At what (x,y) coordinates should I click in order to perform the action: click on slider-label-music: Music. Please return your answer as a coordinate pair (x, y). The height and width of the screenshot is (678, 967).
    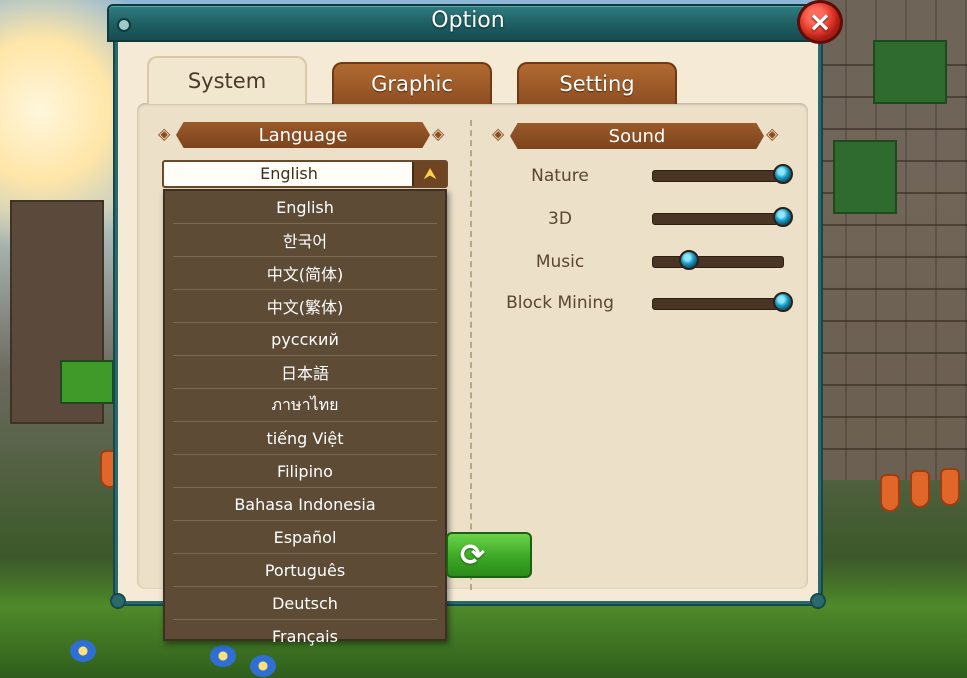
    Looking at the image, I should click on (560, 262).